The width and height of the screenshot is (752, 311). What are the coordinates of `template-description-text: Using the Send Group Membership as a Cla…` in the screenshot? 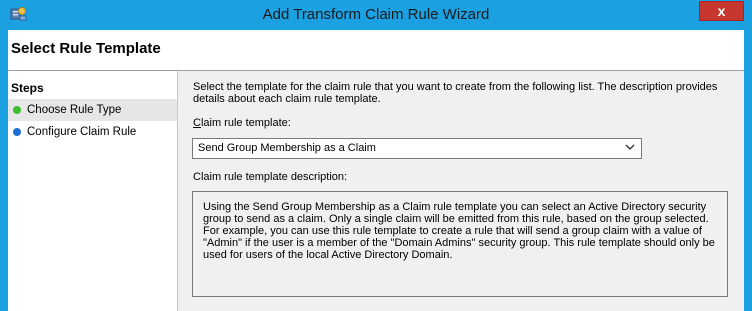 It's located at (459, 231).